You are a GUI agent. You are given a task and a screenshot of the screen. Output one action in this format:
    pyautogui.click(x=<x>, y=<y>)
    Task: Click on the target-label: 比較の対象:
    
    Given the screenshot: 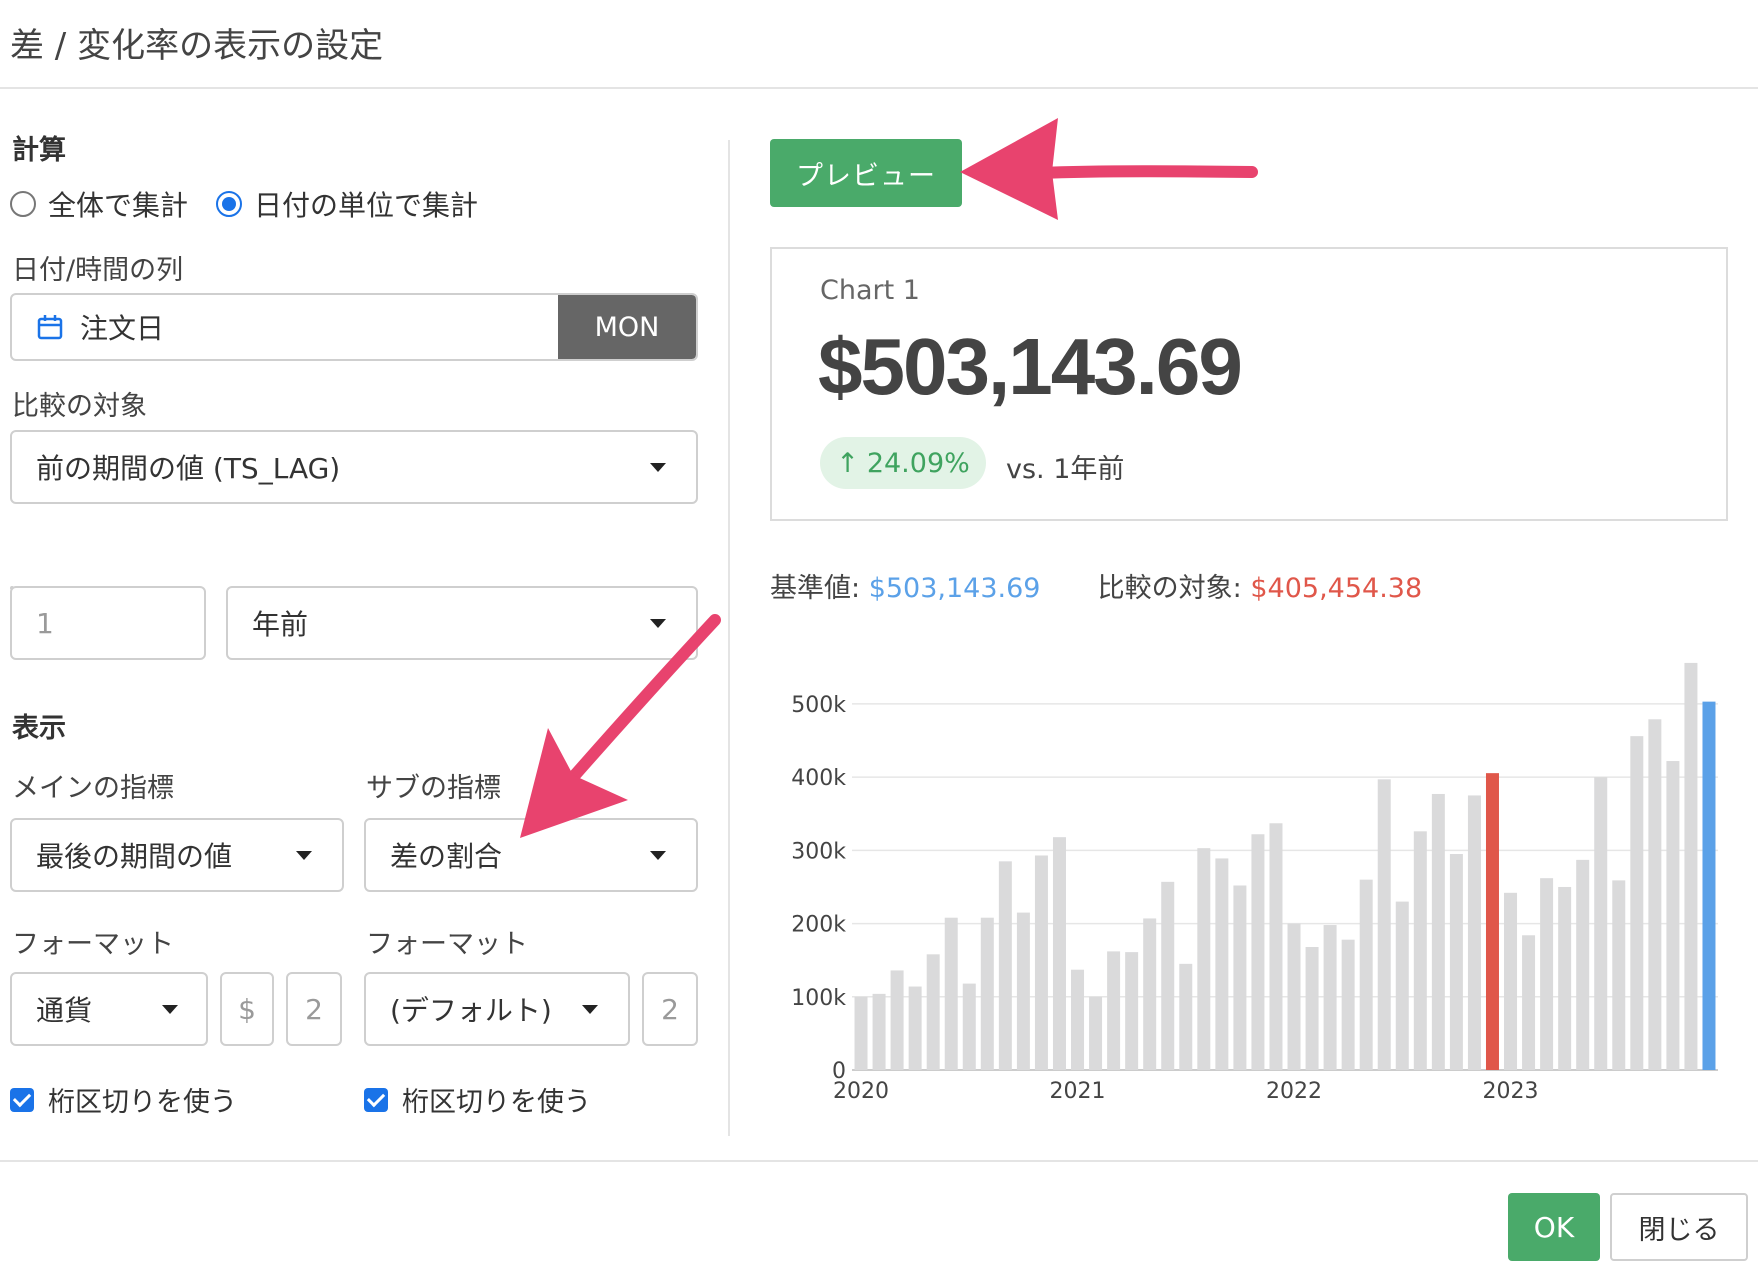 What is the action you would take?
    pyautogui.click(x=1169, y=588)
    